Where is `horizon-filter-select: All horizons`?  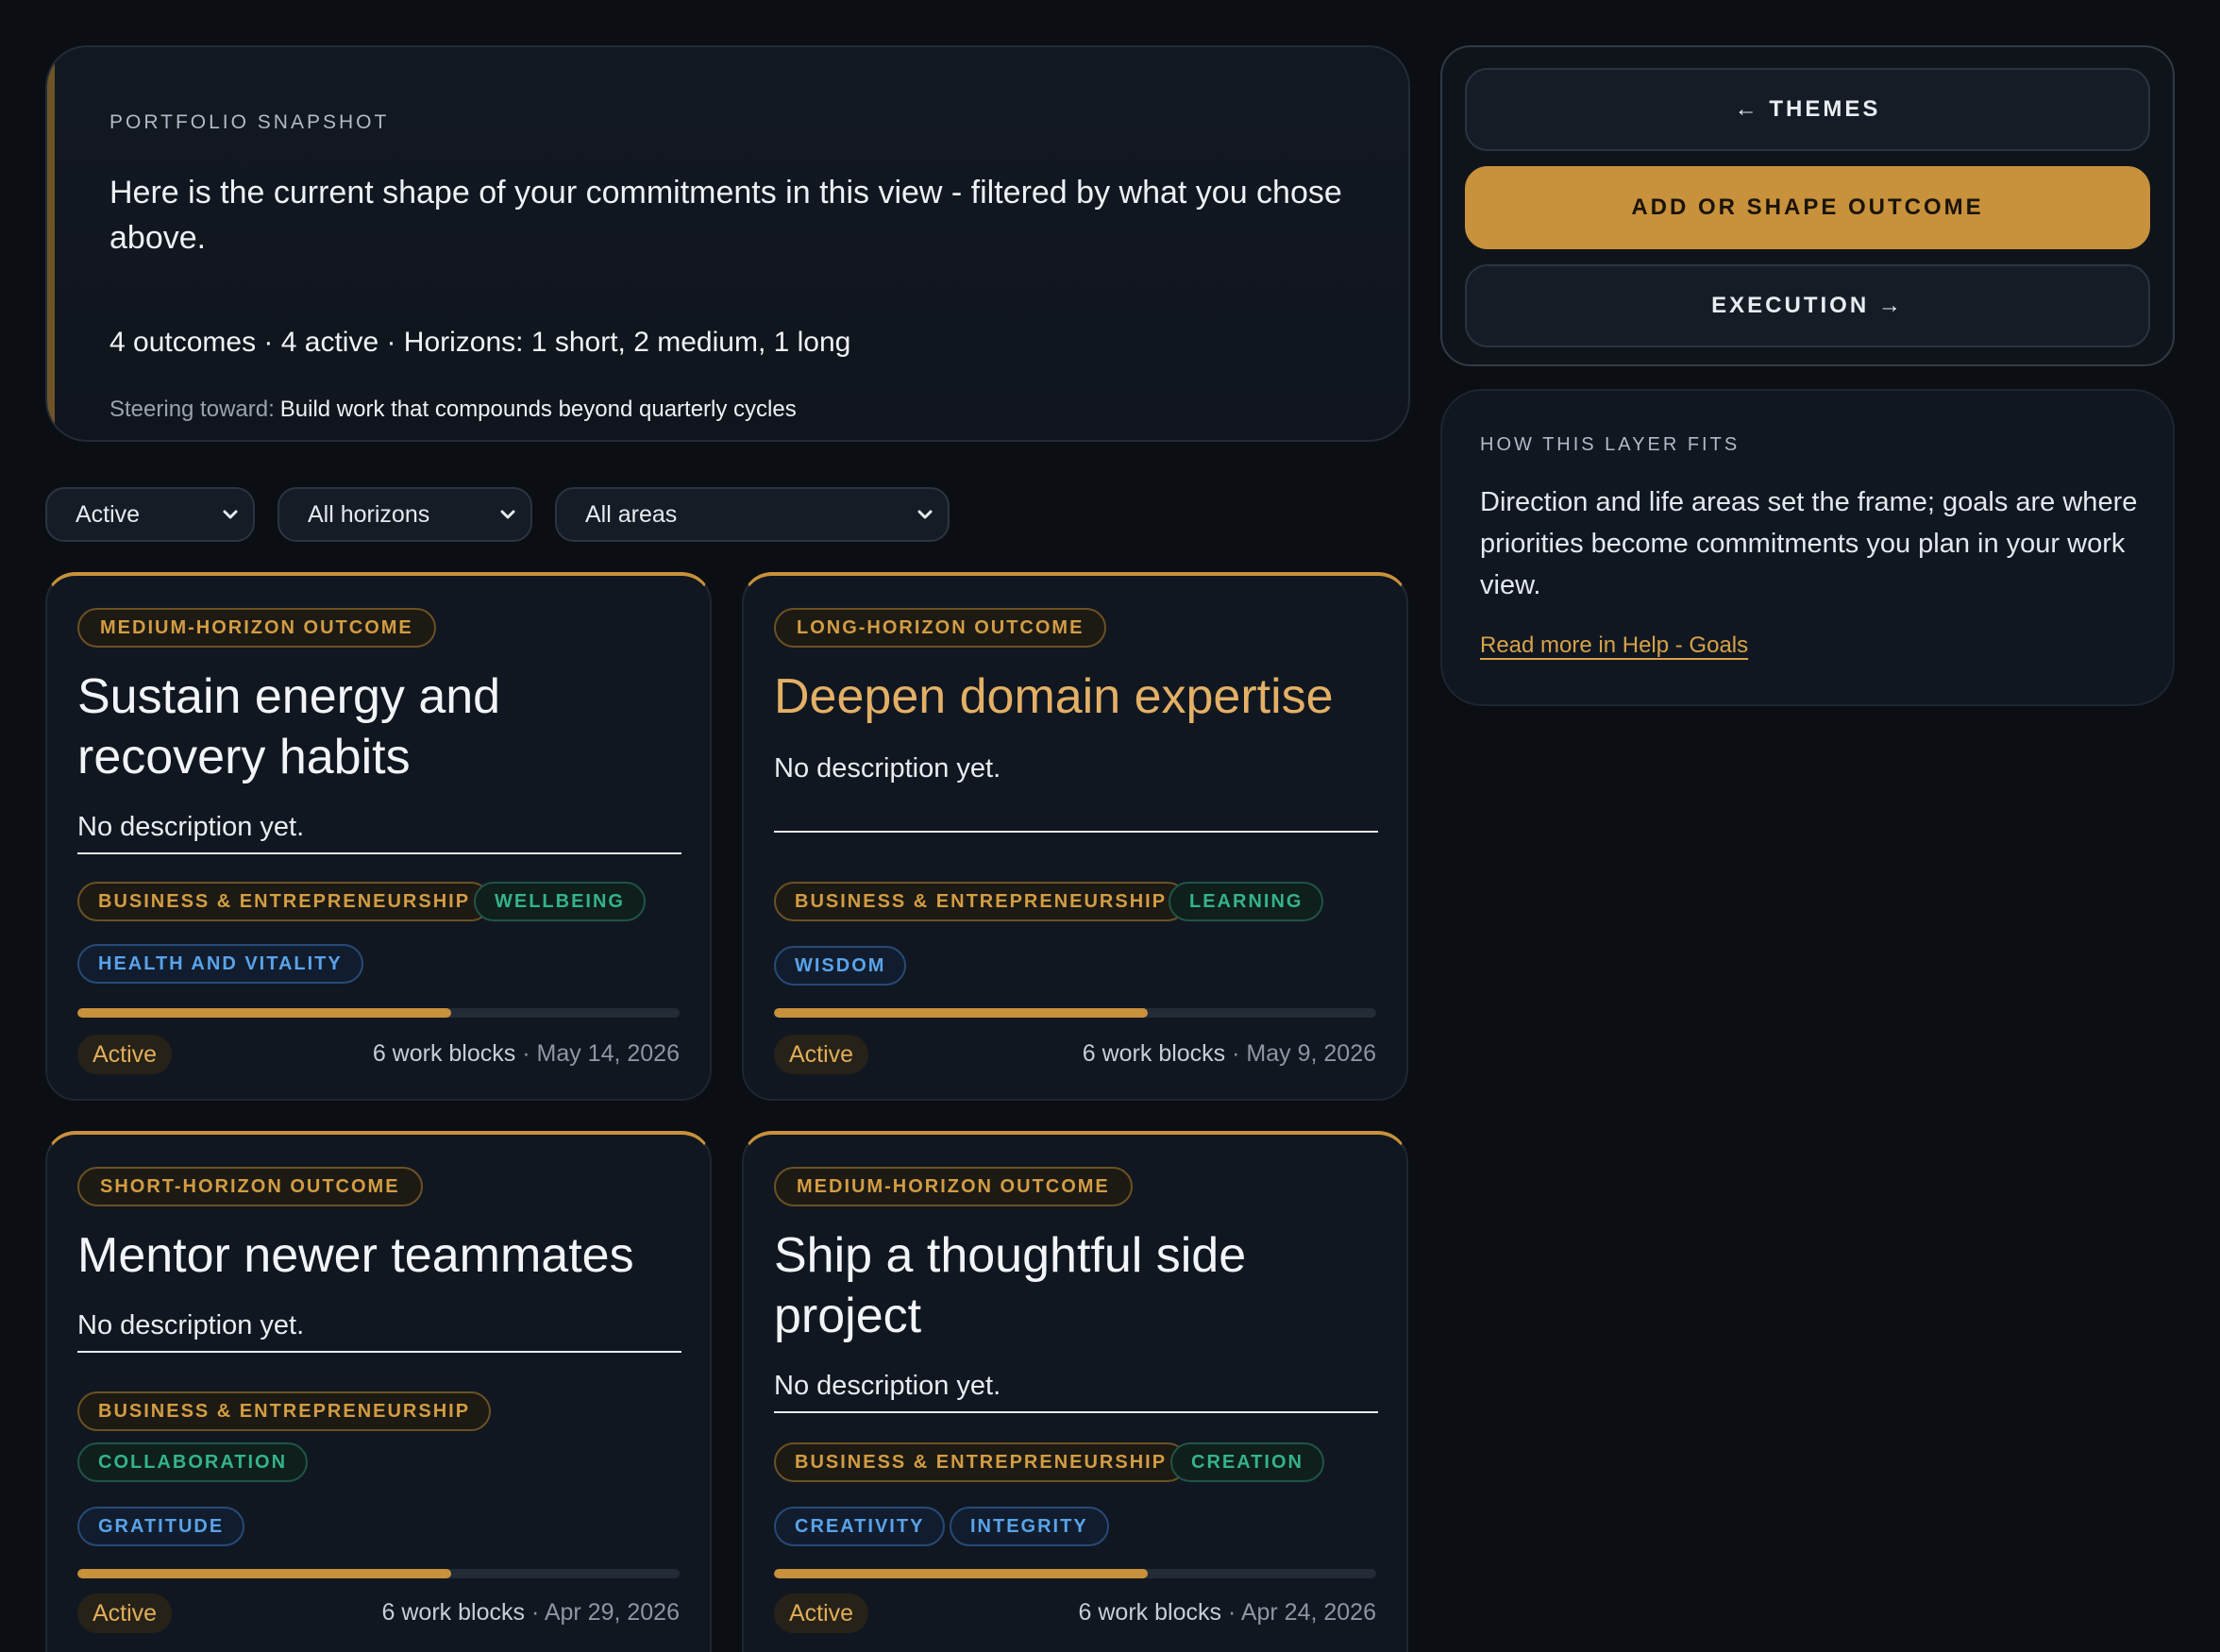 horizon-filter-select: All horizons is located at coordinates (405, 514).